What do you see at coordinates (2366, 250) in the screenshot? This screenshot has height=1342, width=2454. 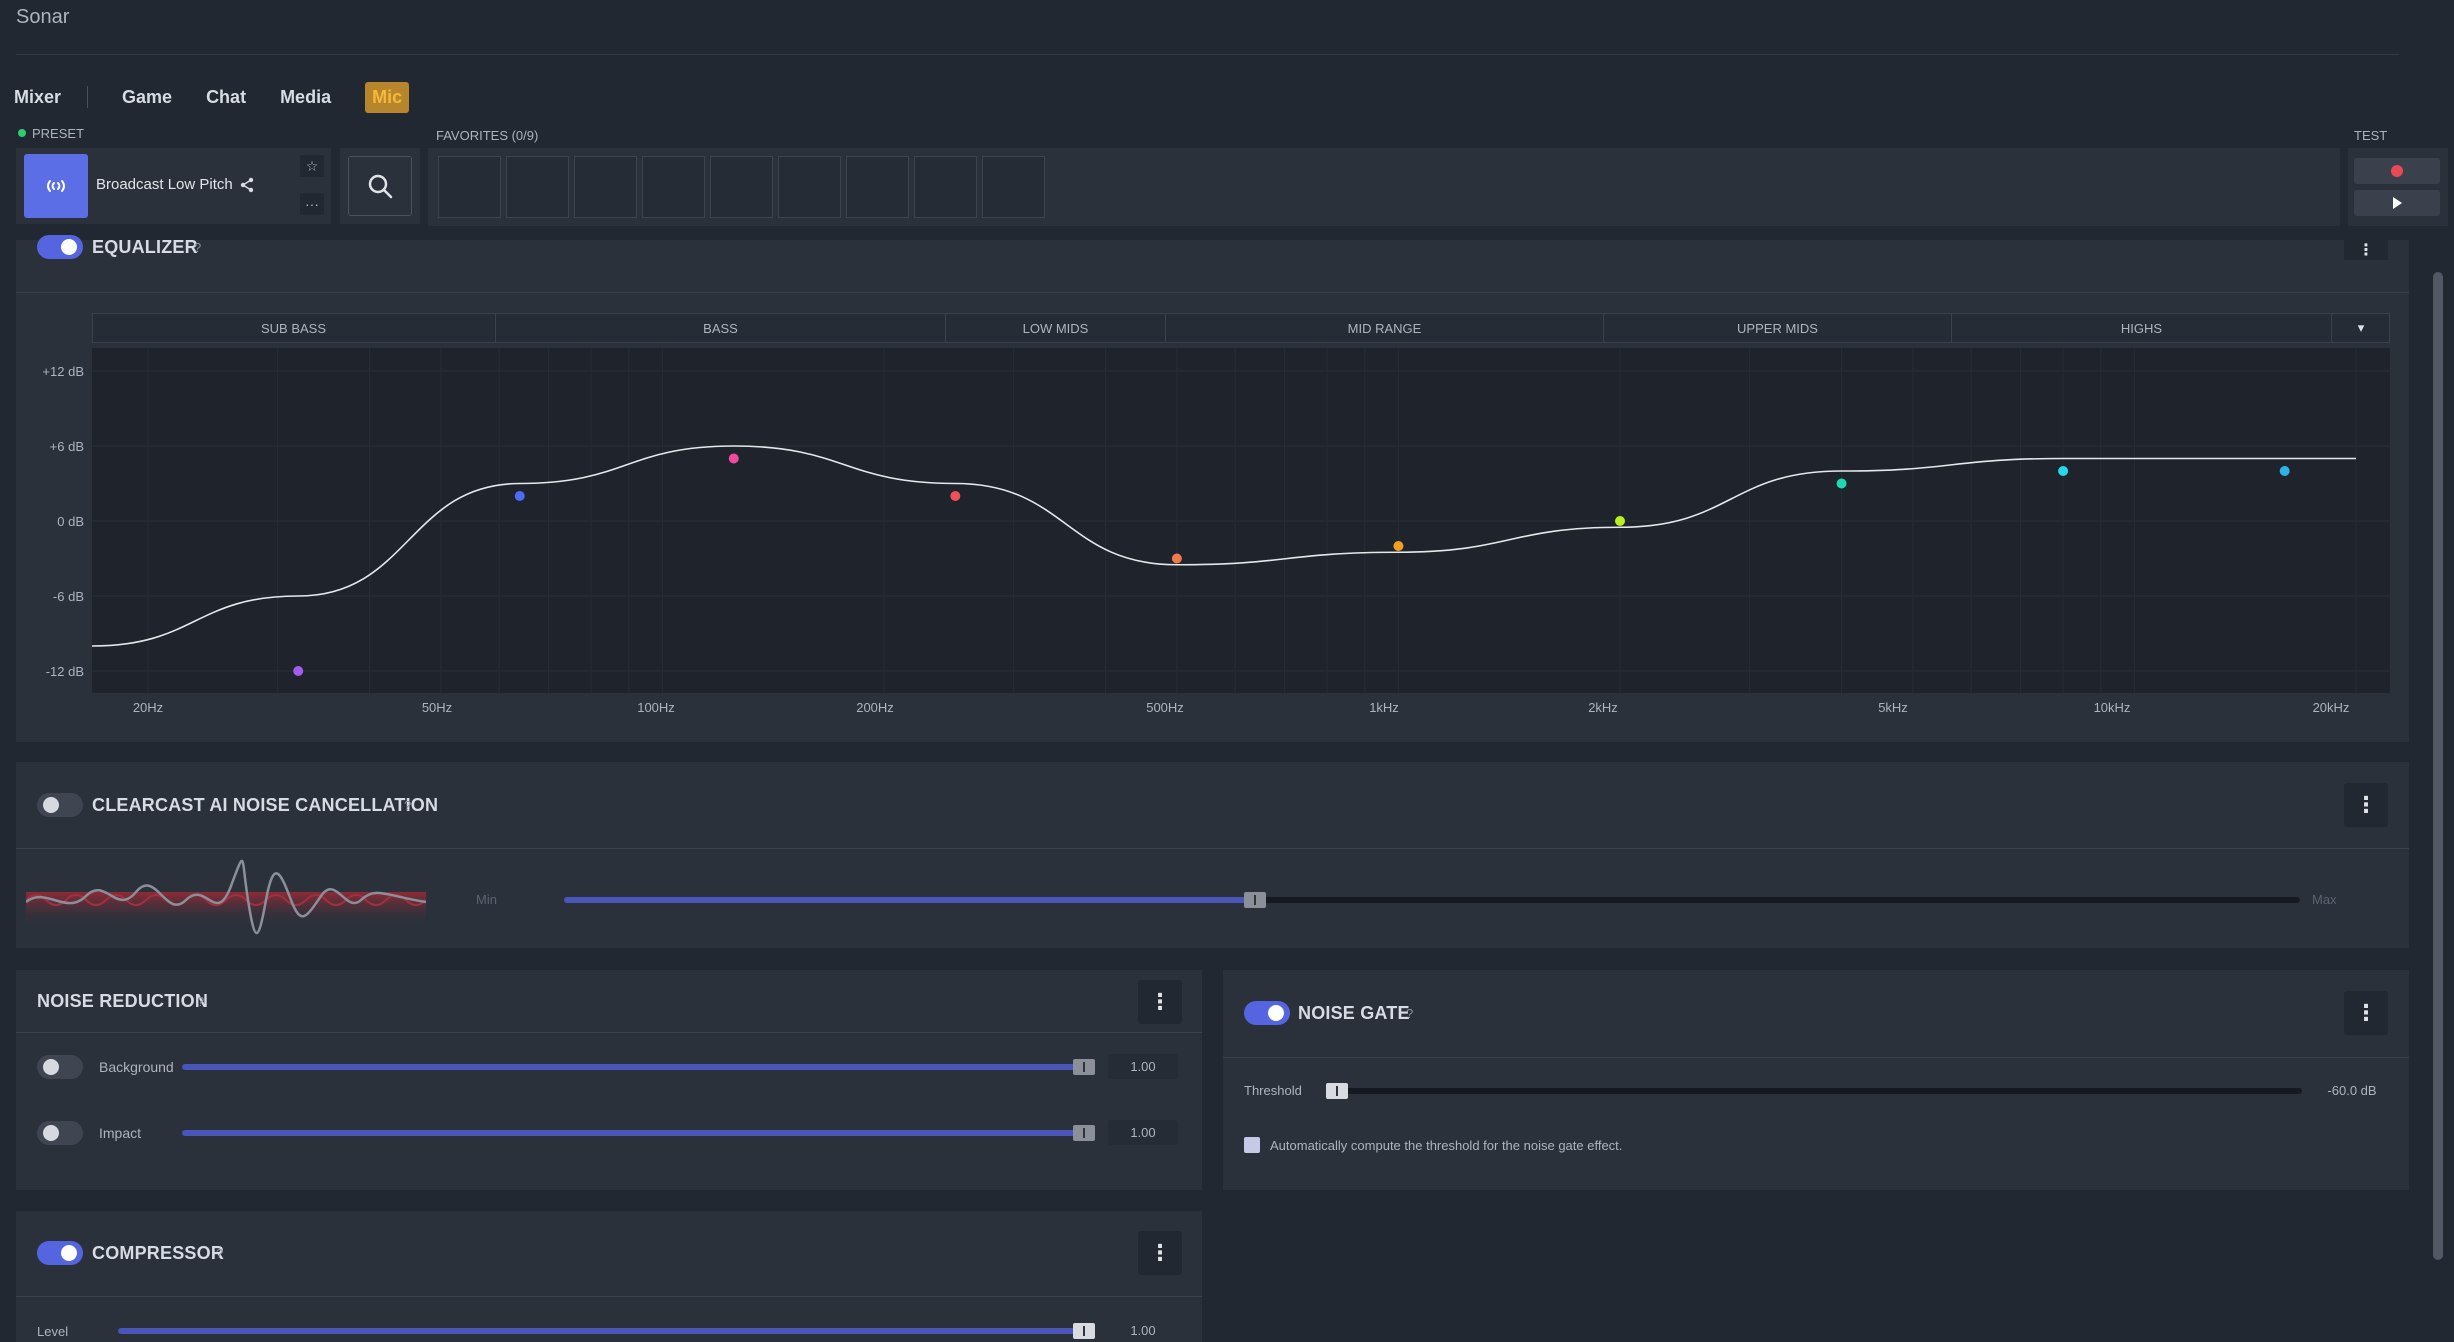 I see `equalizer-menu-button: ⋮` at bounding box center [2366, 250].